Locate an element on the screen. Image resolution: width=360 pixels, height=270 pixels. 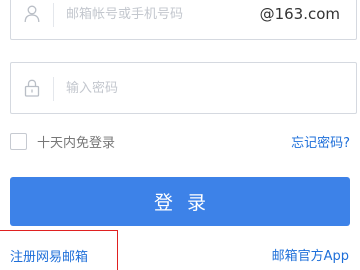
lock-icon is located at coordinates (32, 88).